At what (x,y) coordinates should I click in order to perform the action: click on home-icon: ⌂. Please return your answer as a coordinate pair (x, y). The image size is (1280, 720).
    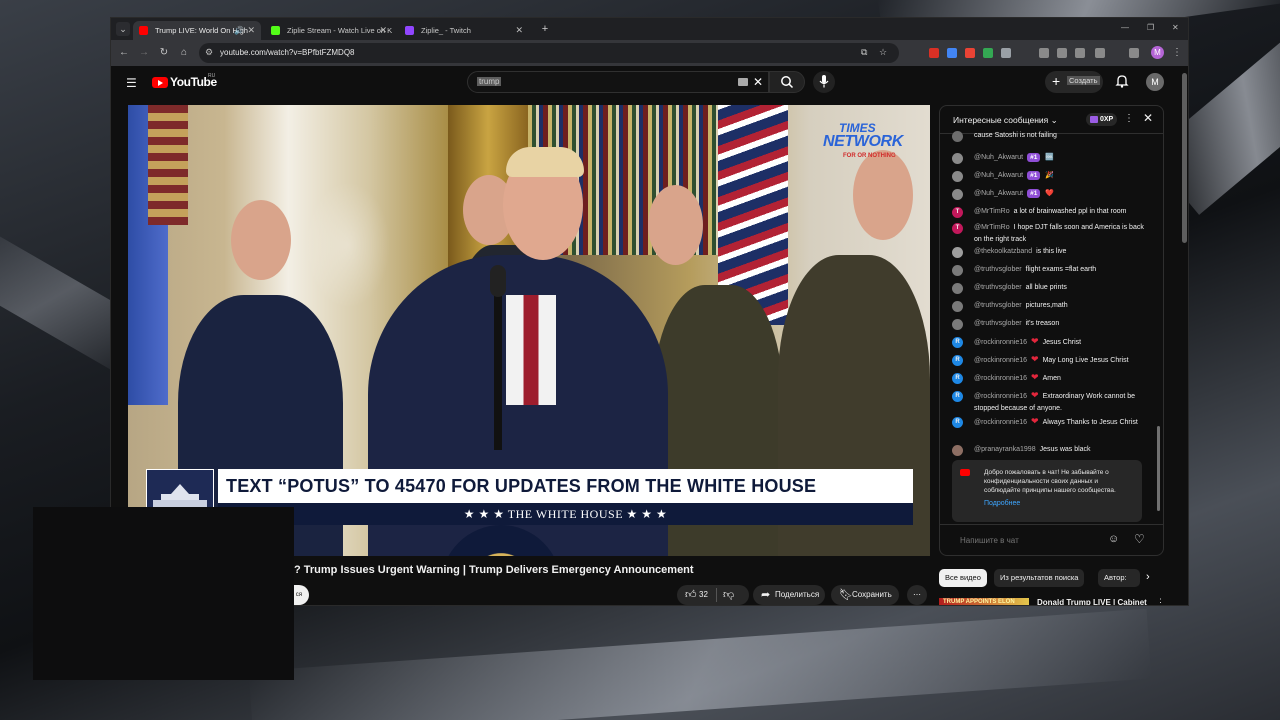
    Looking at the image, I should click on (184, 53).